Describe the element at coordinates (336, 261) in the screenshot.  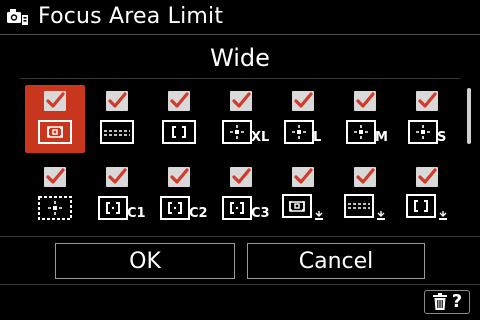
I see `cancel-button: Cancel` at that location.